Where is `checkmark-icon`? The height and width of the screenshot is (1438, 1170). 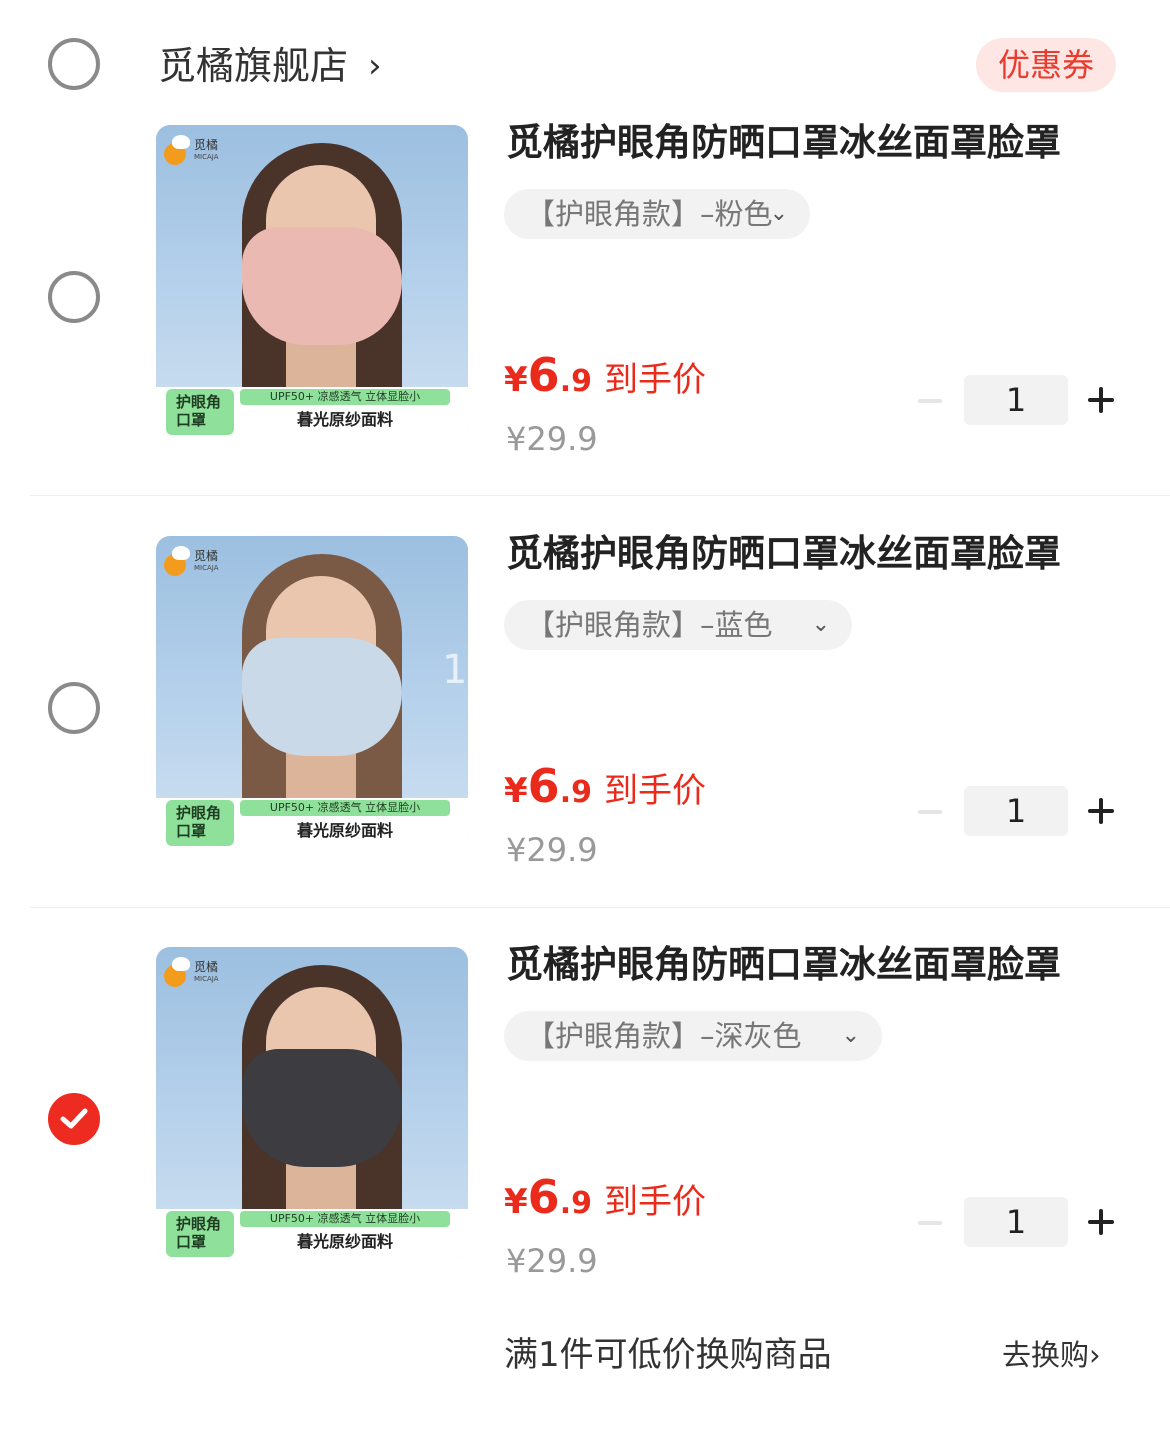
checkmark-icon is located at coordinates (74, 1118).